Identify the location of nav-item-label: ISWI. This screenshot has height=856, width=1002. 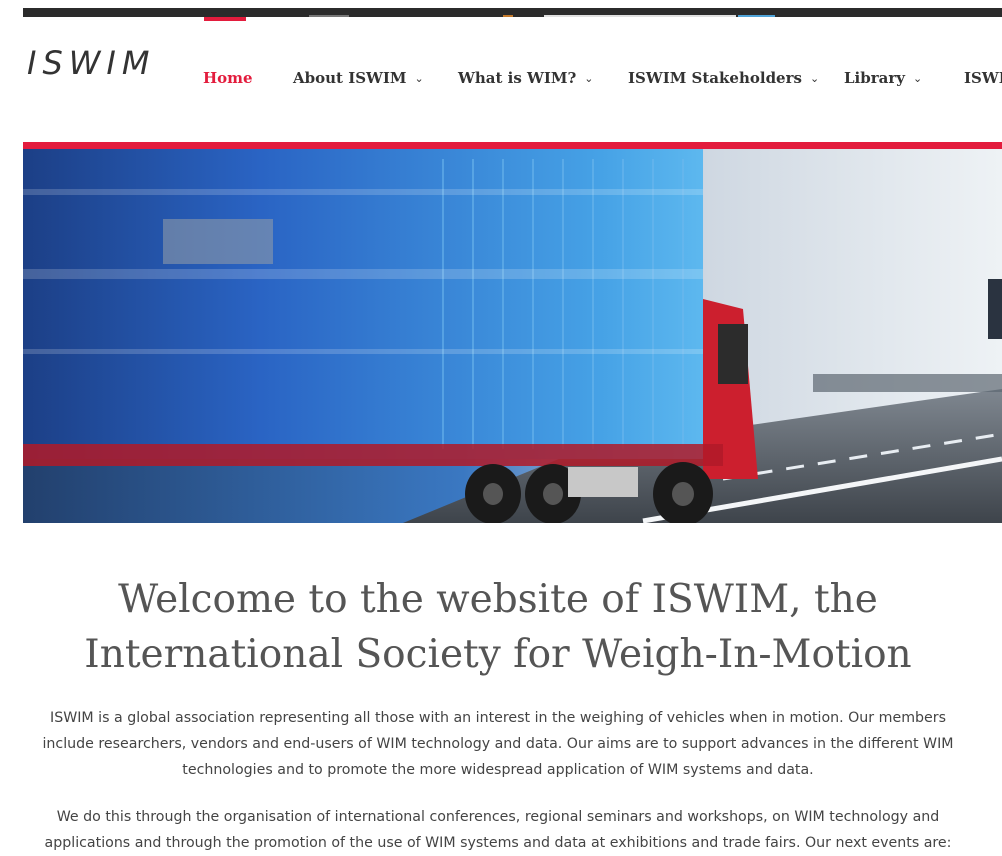
(983, 78).